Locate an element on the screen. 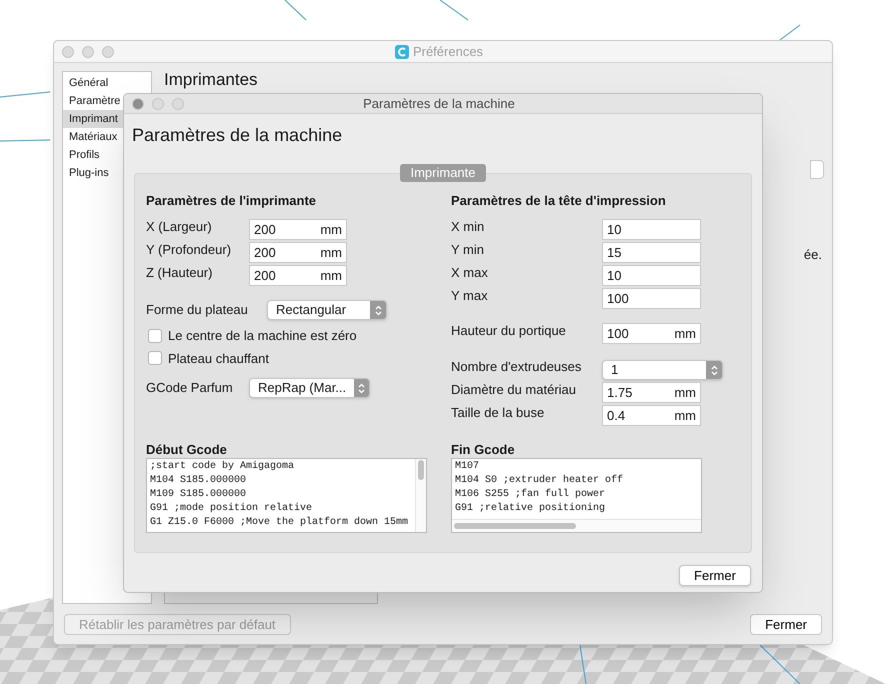 This screenshot has width=886, height=684. input-field: 1.75 mm is located at coordinates (651, 392).